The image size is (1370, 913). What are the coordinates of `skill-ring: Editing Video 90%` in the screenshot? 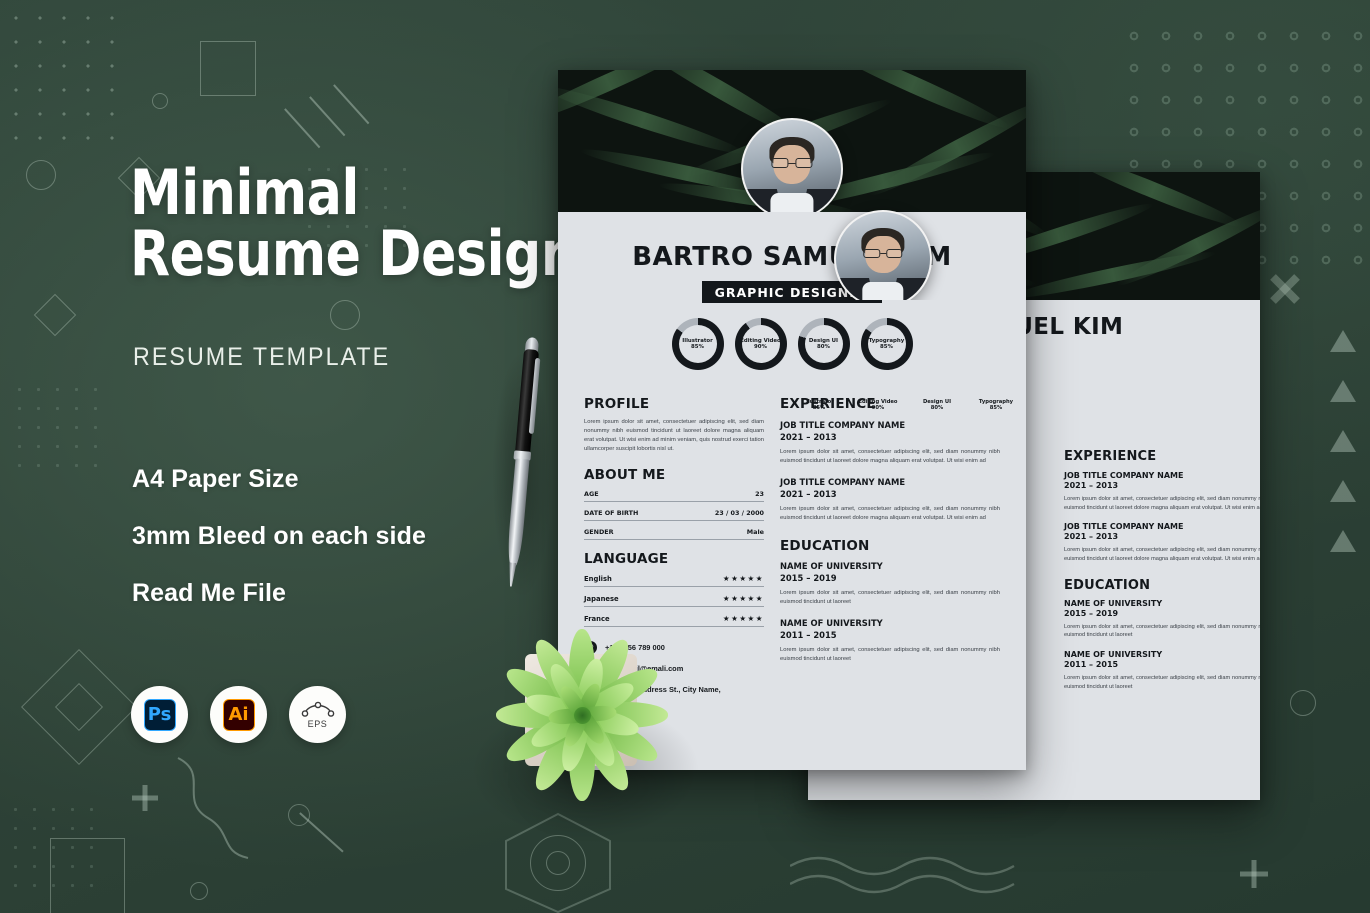 It's located at (760, 344).